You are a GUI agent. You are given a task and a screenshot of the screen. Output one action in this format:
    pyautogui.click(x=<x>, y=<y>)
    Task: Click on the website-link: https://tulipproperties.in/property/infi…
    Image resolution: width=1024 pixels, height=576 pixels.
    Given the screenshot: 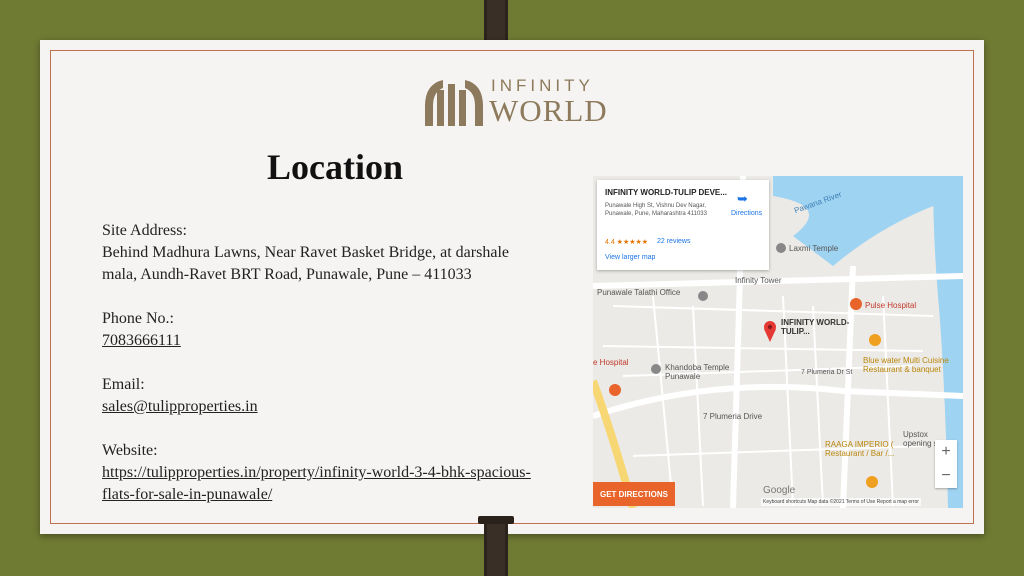 What is the action you would take?
    pyautogui.click(x=316, y=483)
    